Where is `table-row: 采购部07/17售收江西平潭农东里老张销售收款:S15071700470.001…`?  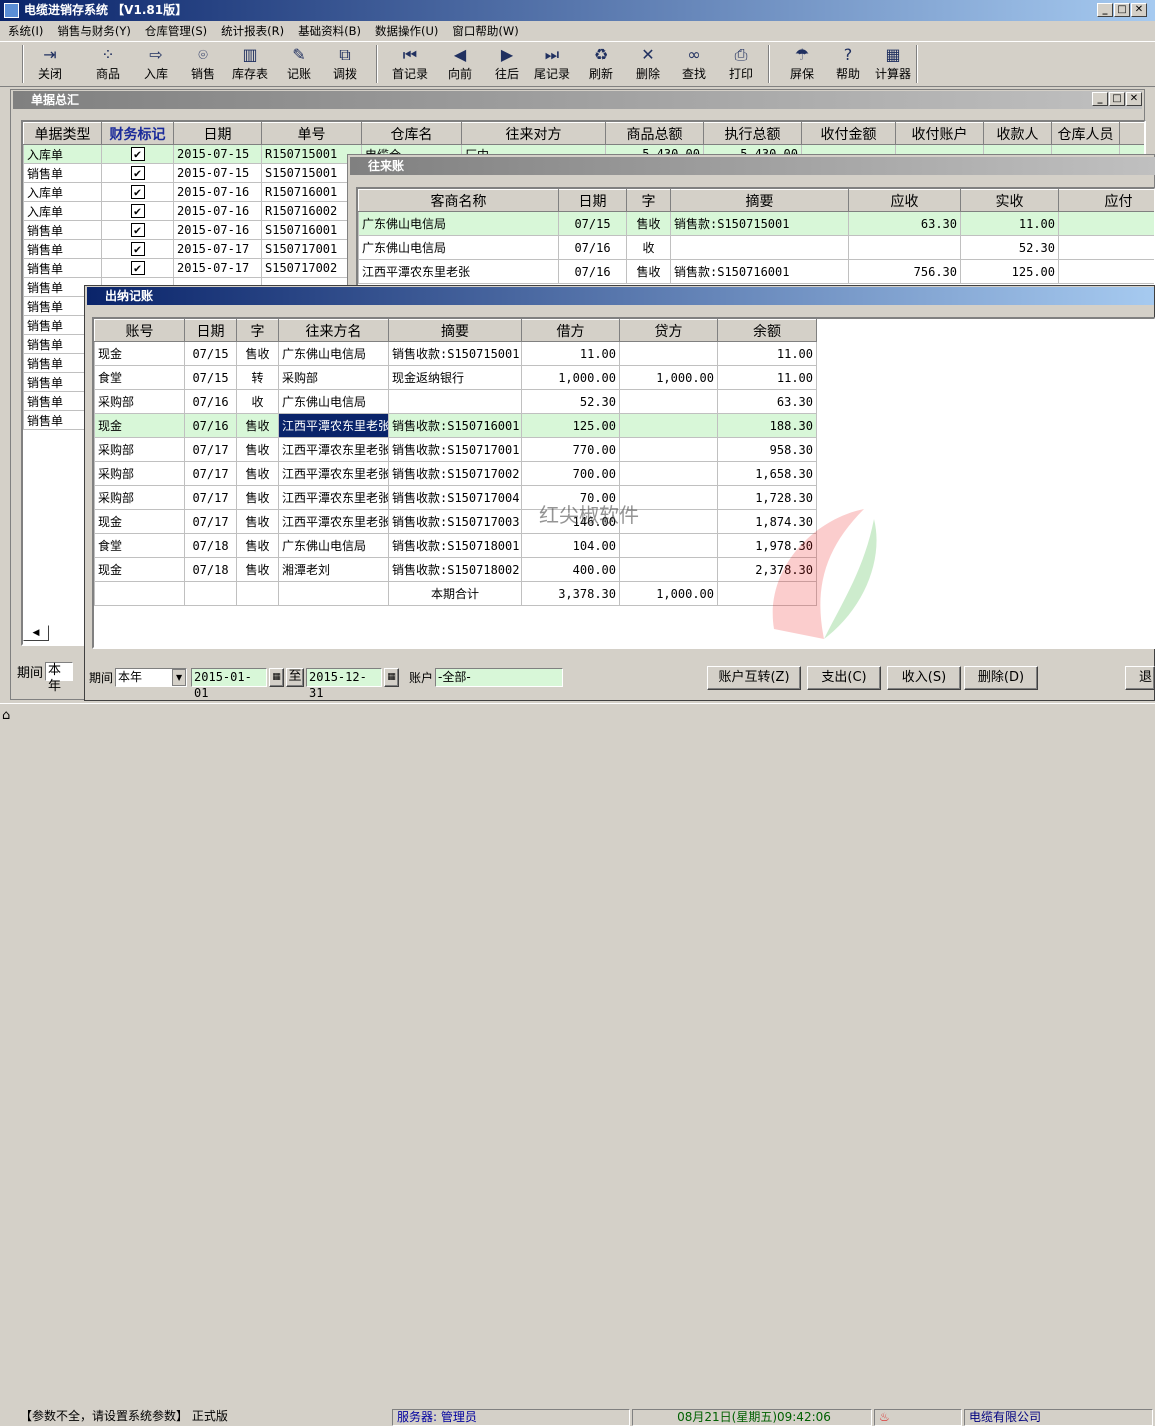 table-row: 采购部07/17售收江西平潭农东里老张销售收款:S15071700470.001… is located at coordinates (456, 498).